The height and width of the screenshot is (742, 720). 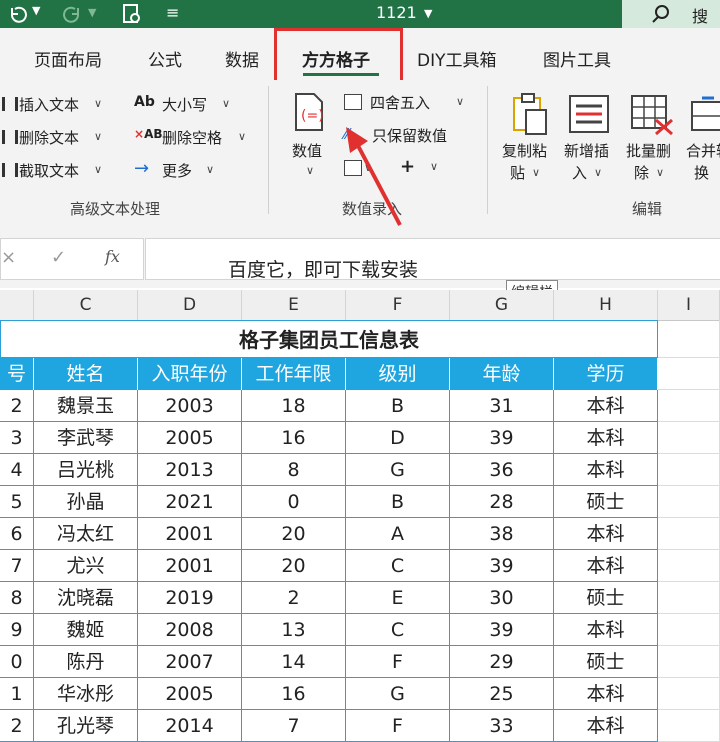 I want to click on cell-id: 8, so click(x=17, y=598).